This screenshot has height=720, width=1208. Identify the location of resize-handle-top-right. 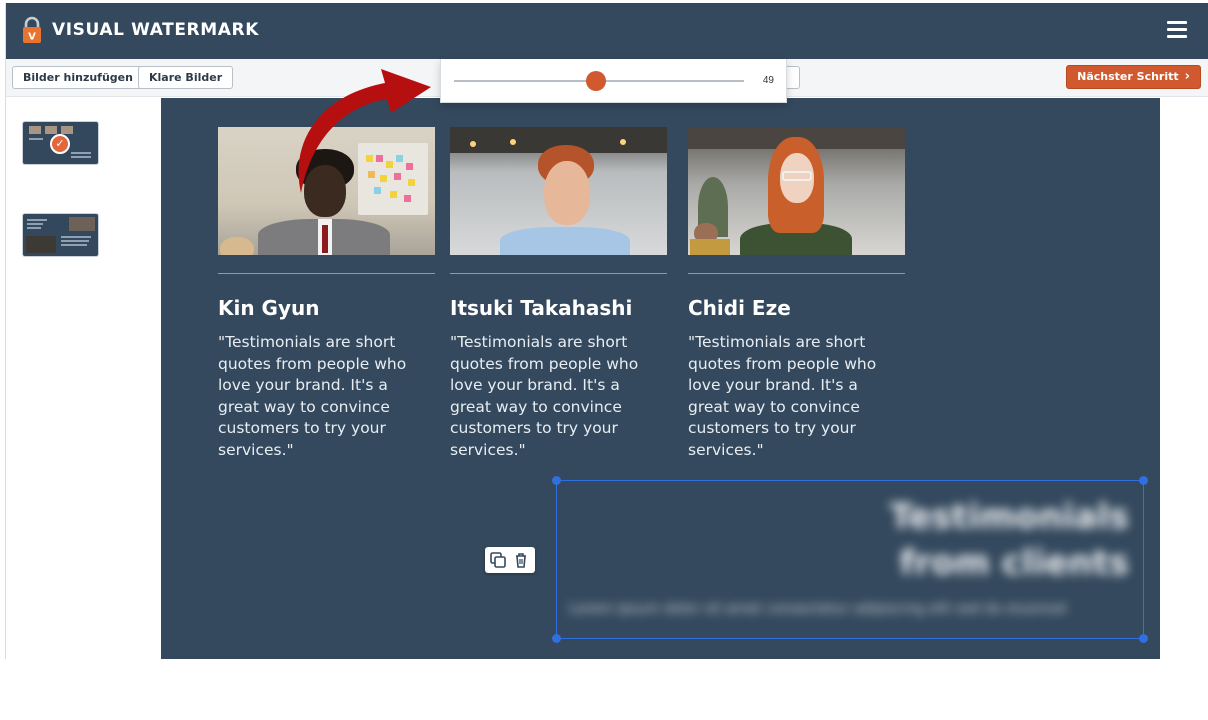
(1143, 480).